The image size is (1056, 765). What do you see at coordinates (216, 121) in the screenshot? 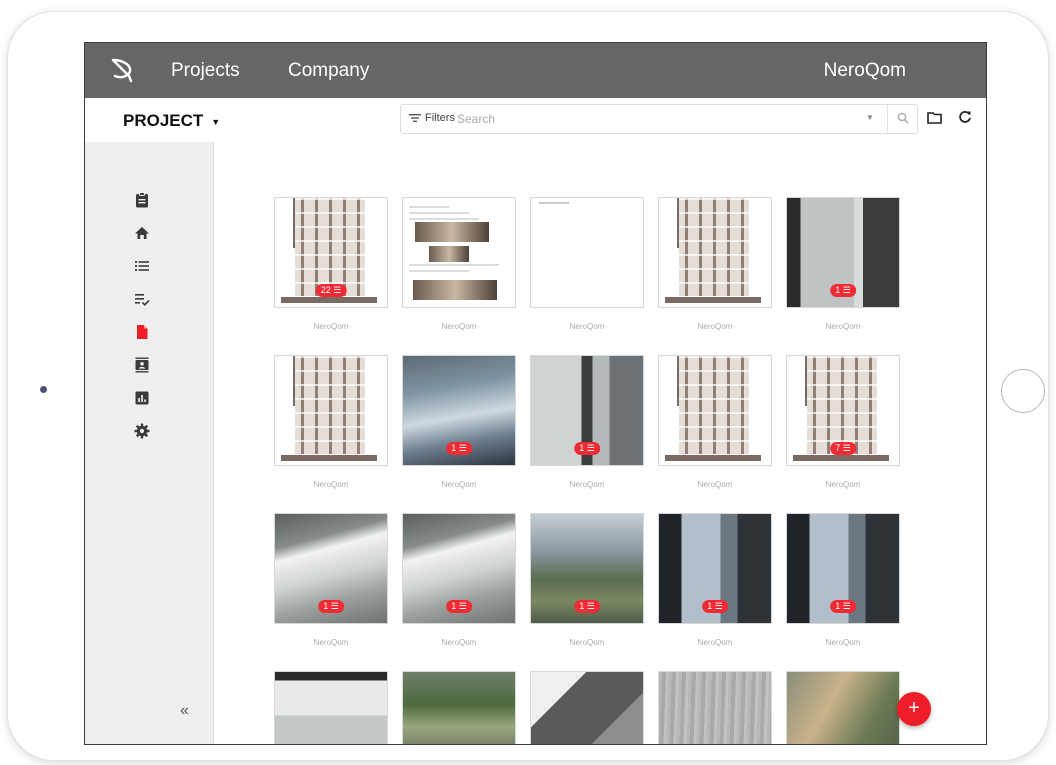
I see `caret-down-icon: ▼` at bounding box center [216, 121].